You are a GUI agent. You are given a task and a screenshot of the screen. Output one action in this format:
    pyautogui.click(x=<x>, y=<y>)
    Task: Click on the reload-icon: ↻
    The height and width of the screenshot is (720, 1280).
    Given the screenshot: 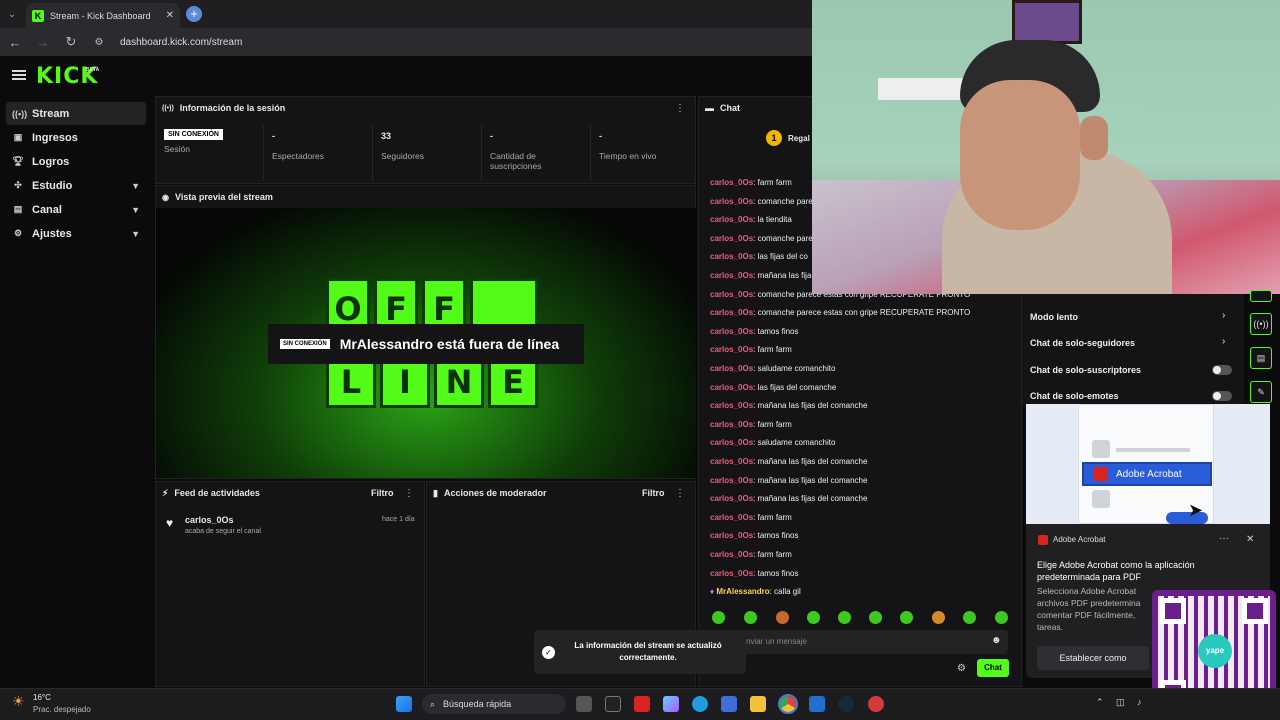 What is the action you would take?
    pyautogui.click(x=71, y=42)
    